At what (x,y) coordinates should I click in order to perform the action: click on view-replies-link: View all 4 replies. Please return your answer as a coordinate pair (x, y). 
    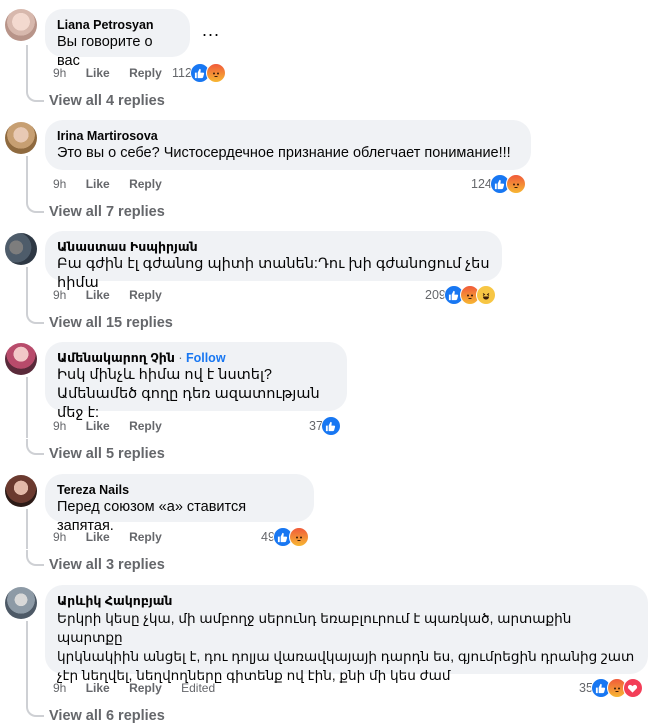
    Looking at the image, I should click on (107, 101).